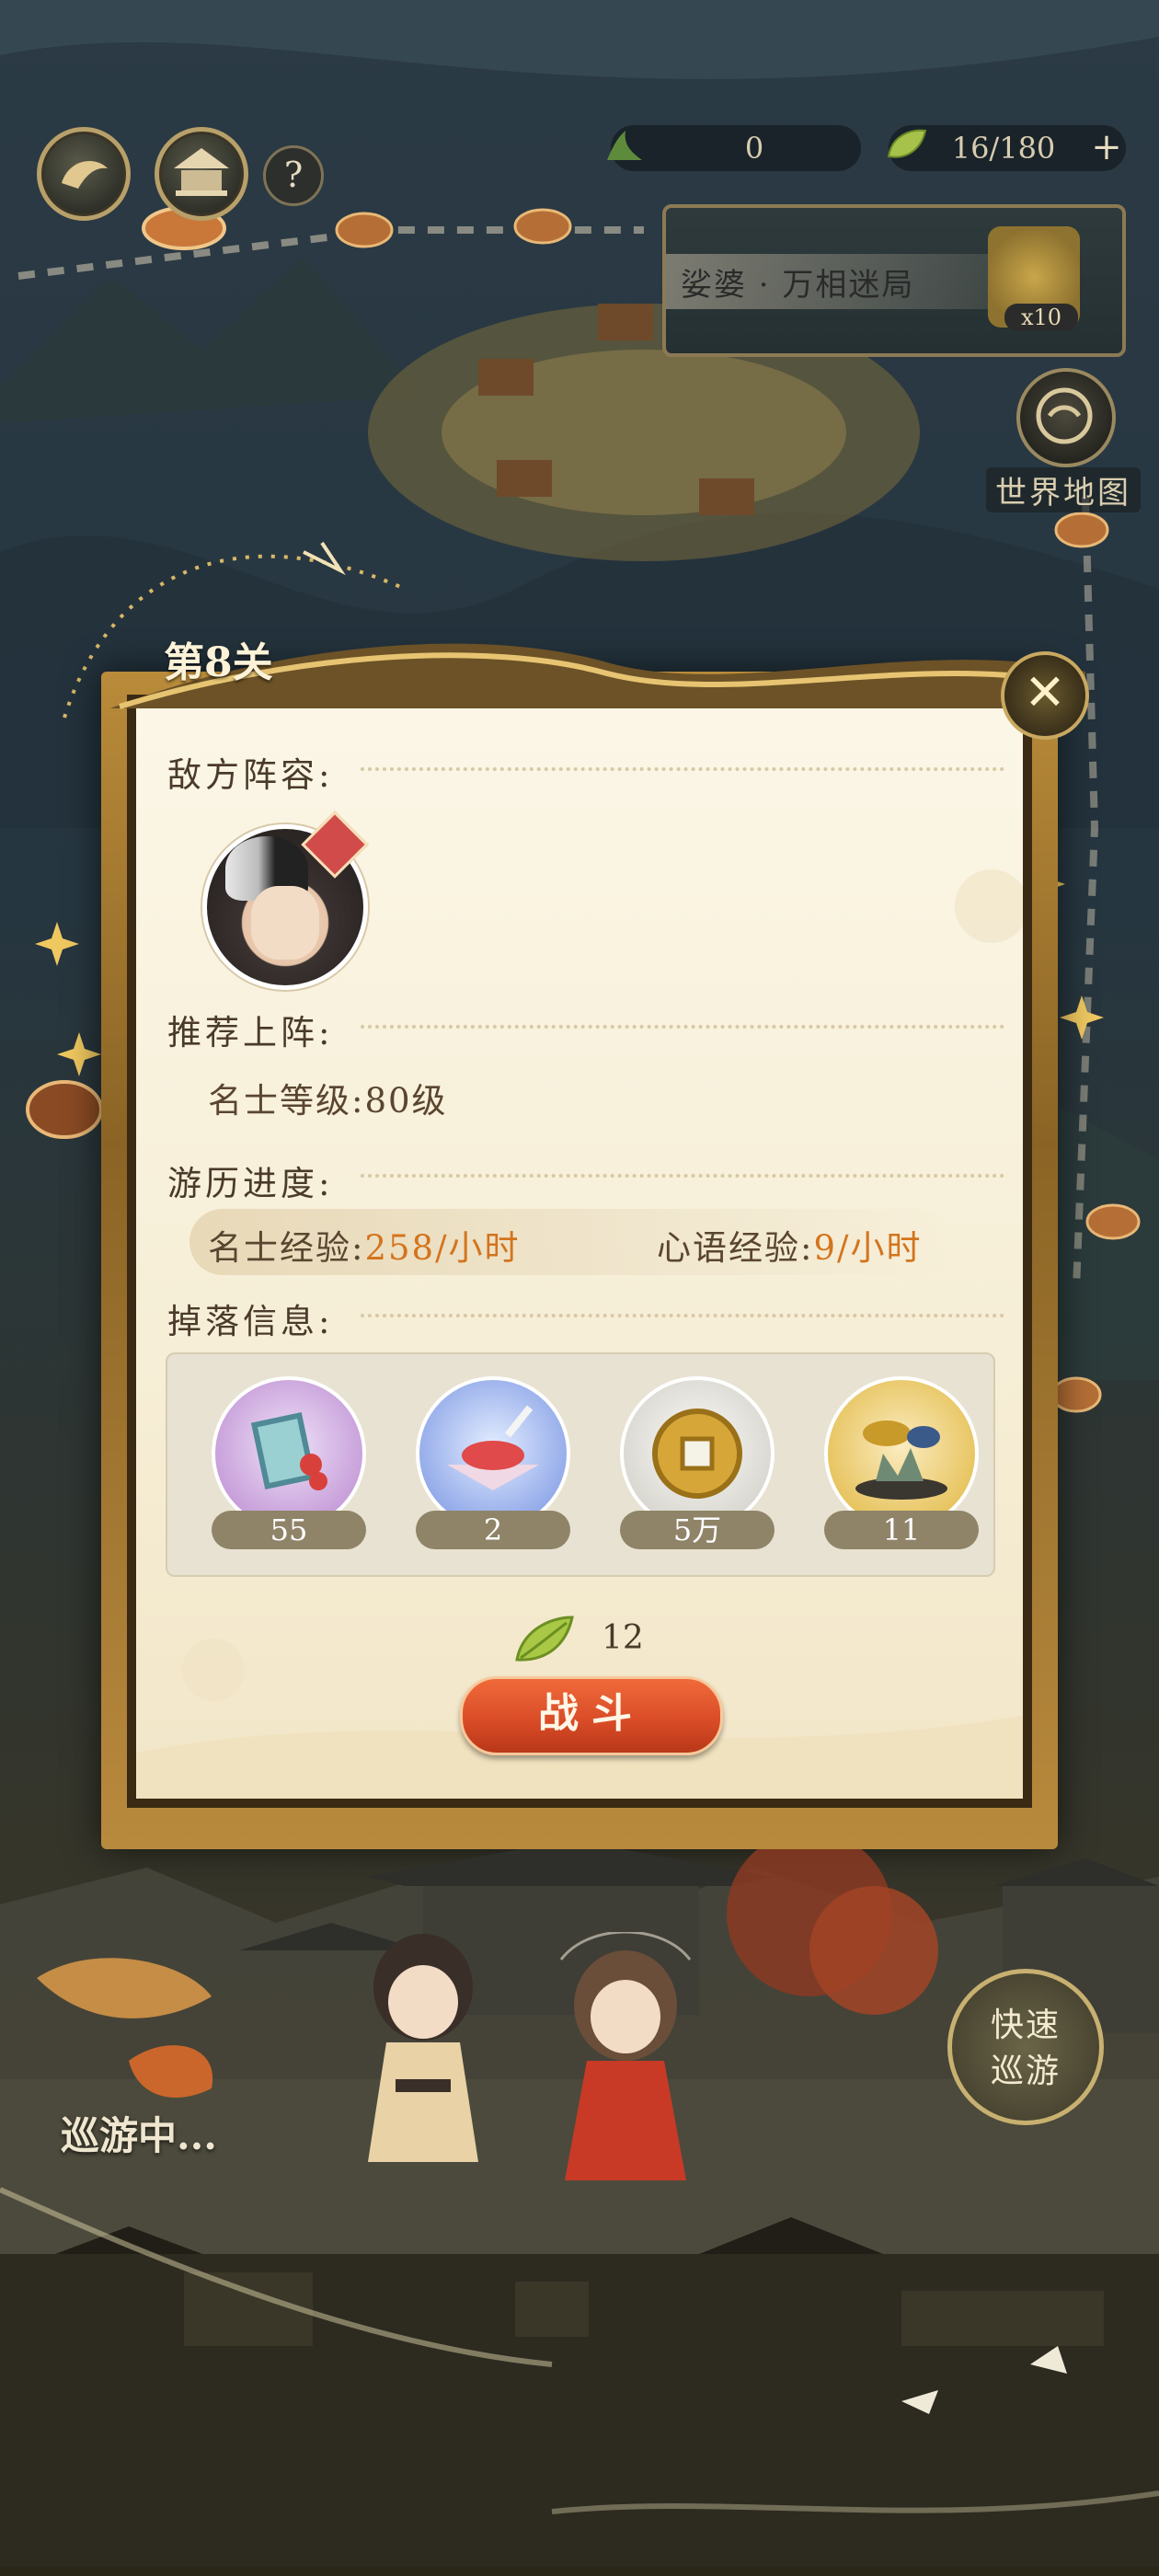 Image resolution: width=1159 pixels, height=2576 pixels. I want to click on stage-name: 娑婆 · 万相迷局, so click(798, 285).